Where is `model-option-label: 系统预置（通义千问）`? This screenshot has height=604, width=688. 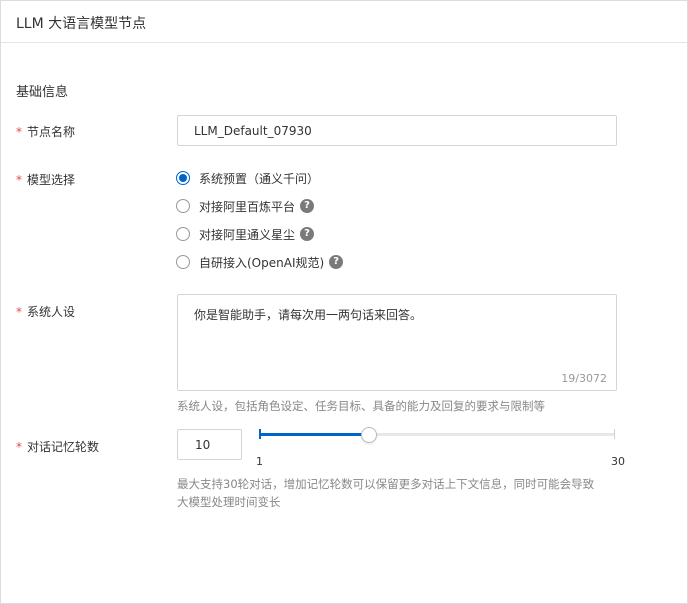
model-option-label: 系统预置（通义千问） is located at coordinates (259, 178).